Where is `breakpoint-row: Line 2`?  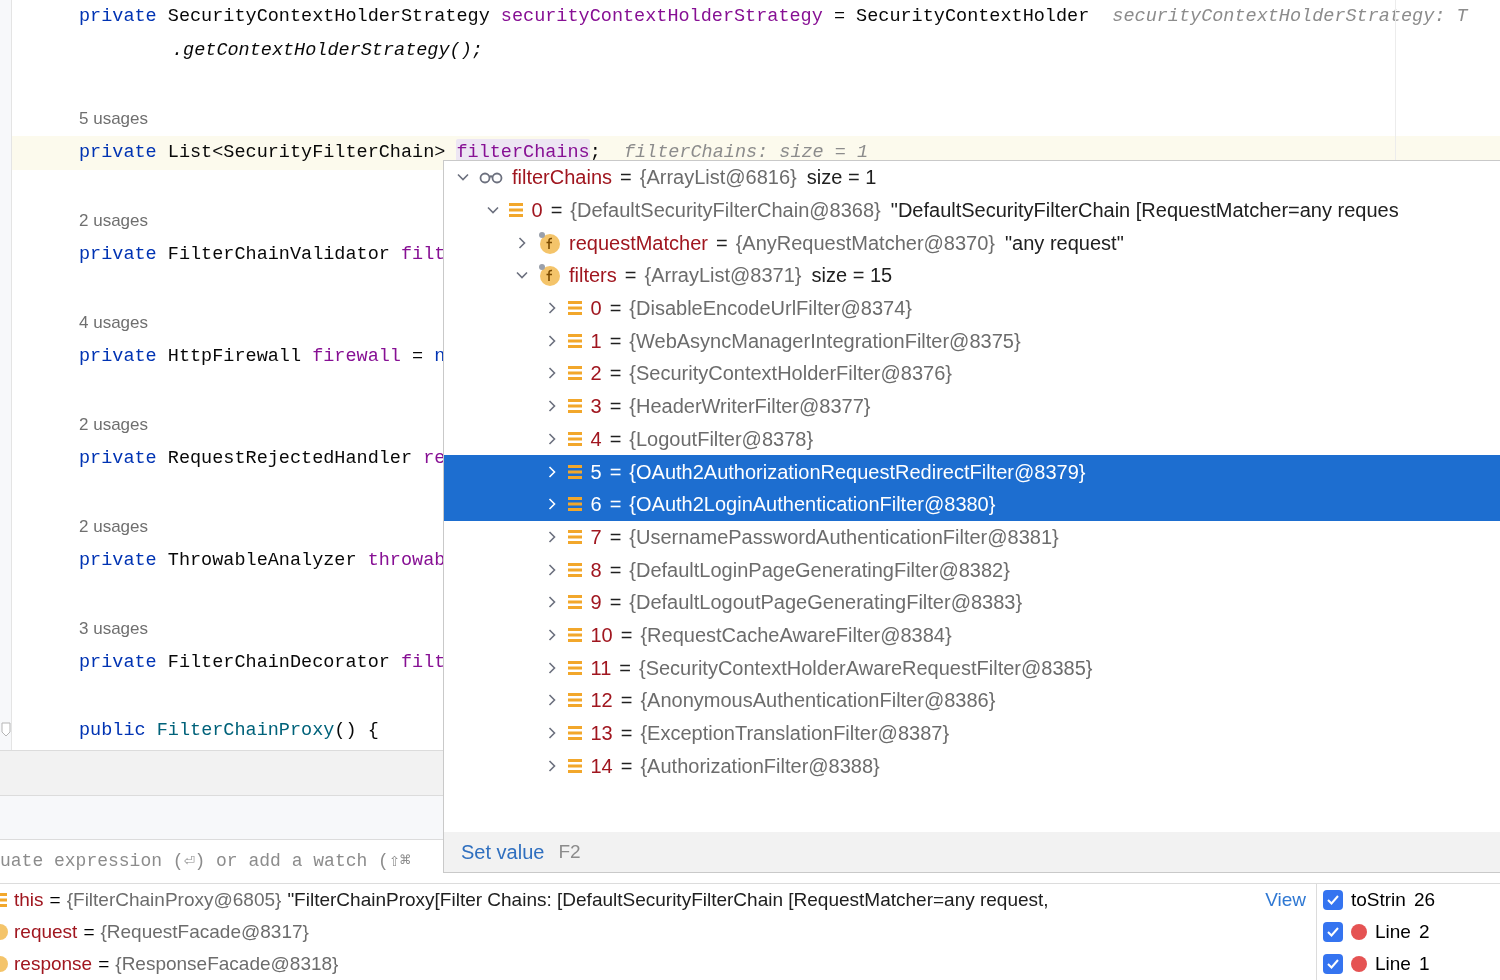
breakpoint-row: Line 2 is located at coordinates (1408, 932).